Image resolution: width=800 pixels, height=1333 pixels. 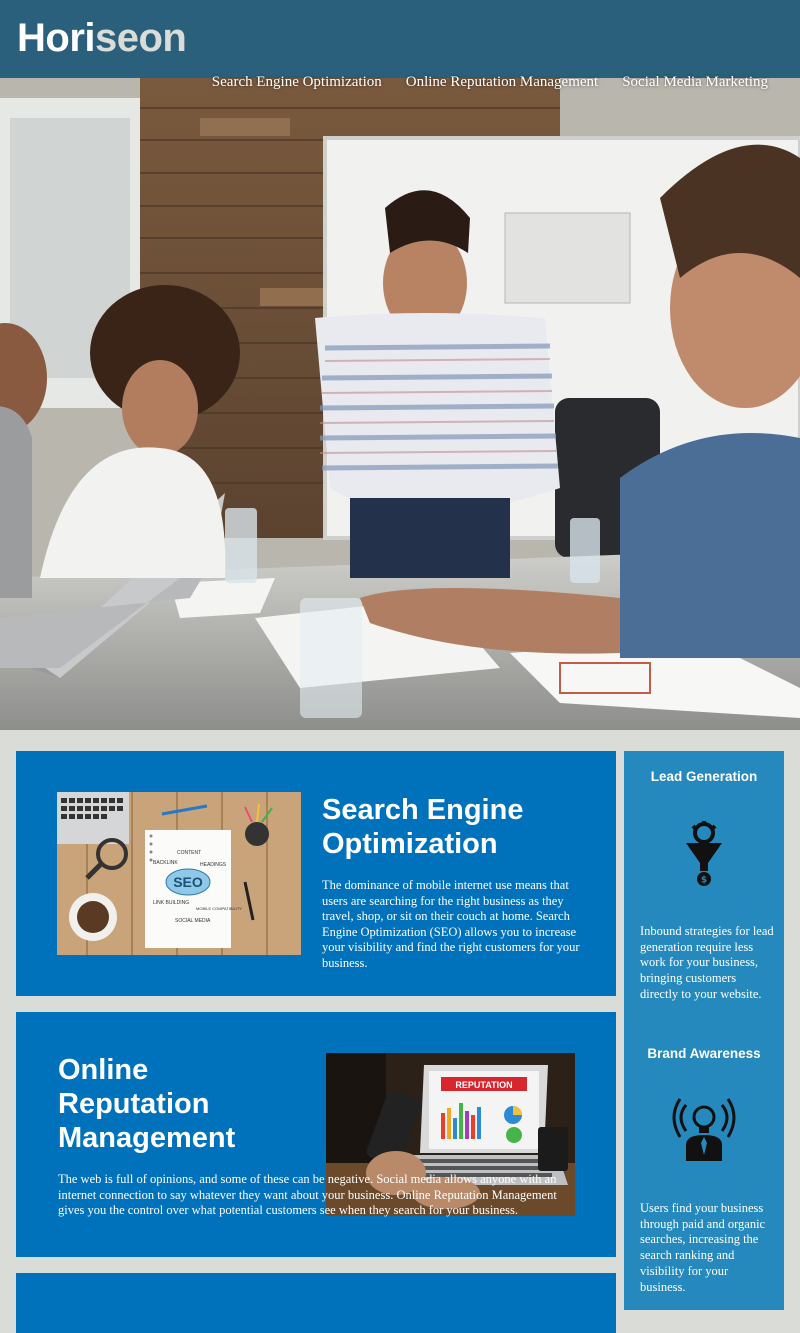 I want to click on orm-title-line3: Management, so click(x=147, y=1138).